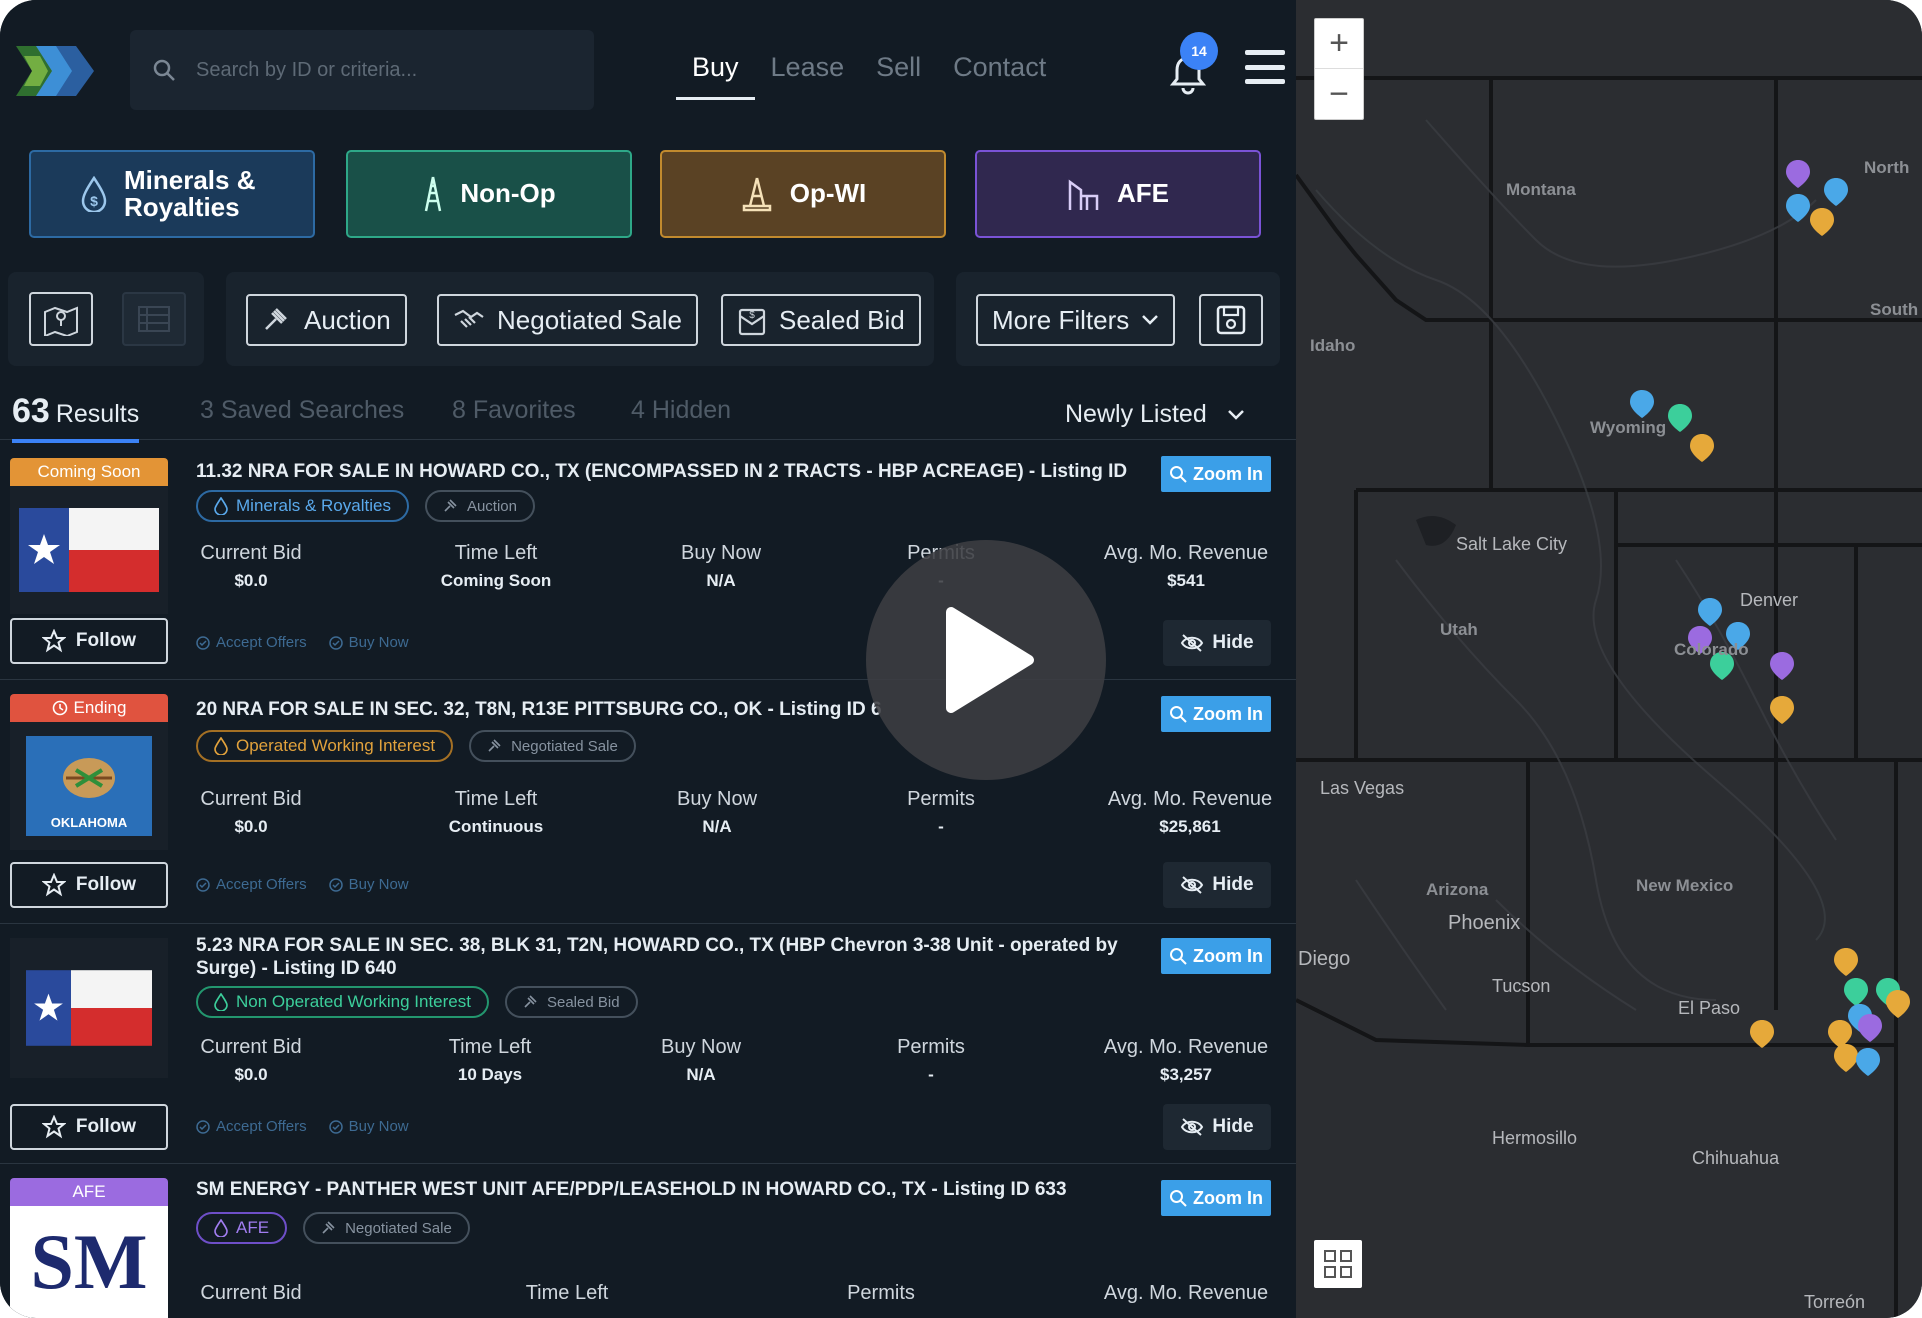  What do you see at coordinates (221, 1002) in the screenshot?
I see `dollar-drop-icon` at bounding box center [221, 1002].